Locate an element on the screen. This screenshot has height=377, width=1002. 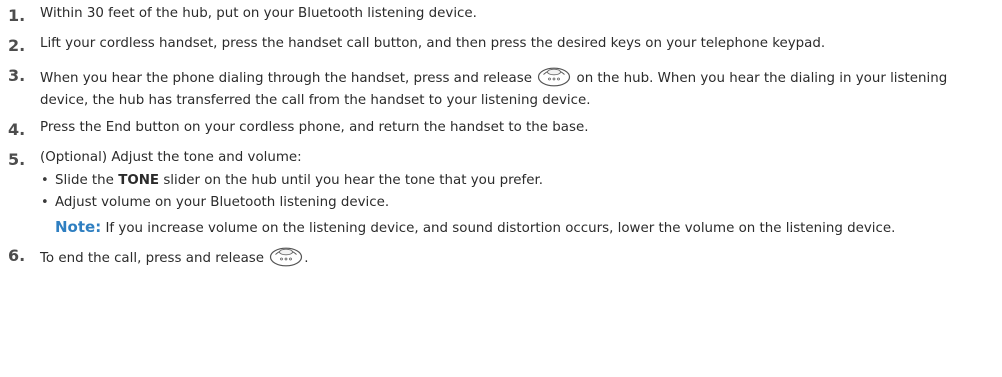
step-text: To end the call, press and release . is located at coordinates (514, 259).